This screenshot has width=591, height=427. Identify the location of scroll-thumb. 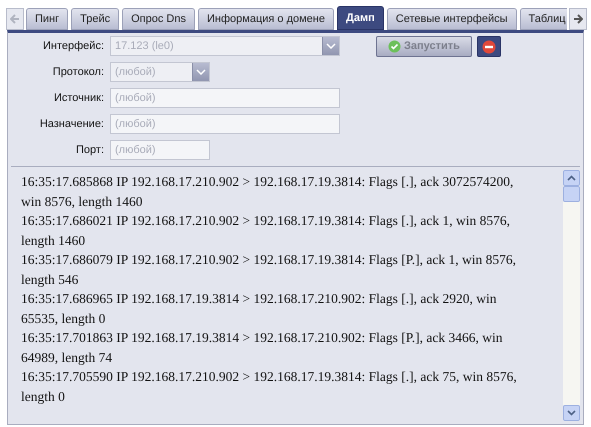
(571, 194).